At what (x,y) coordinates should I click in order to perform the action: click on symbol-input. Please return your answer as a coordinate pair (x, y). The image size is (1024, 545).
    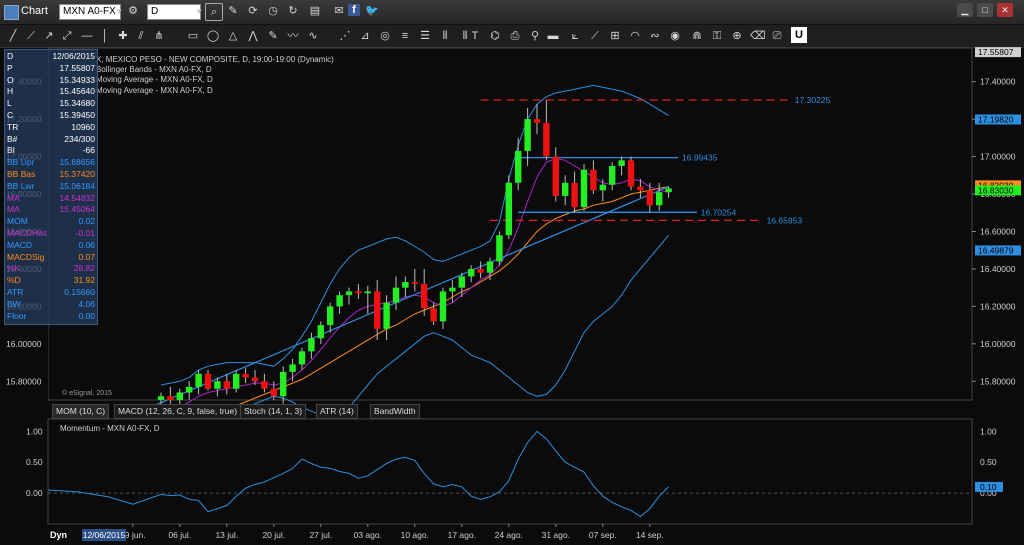
    Looking at the image, I should click on (90, 12).